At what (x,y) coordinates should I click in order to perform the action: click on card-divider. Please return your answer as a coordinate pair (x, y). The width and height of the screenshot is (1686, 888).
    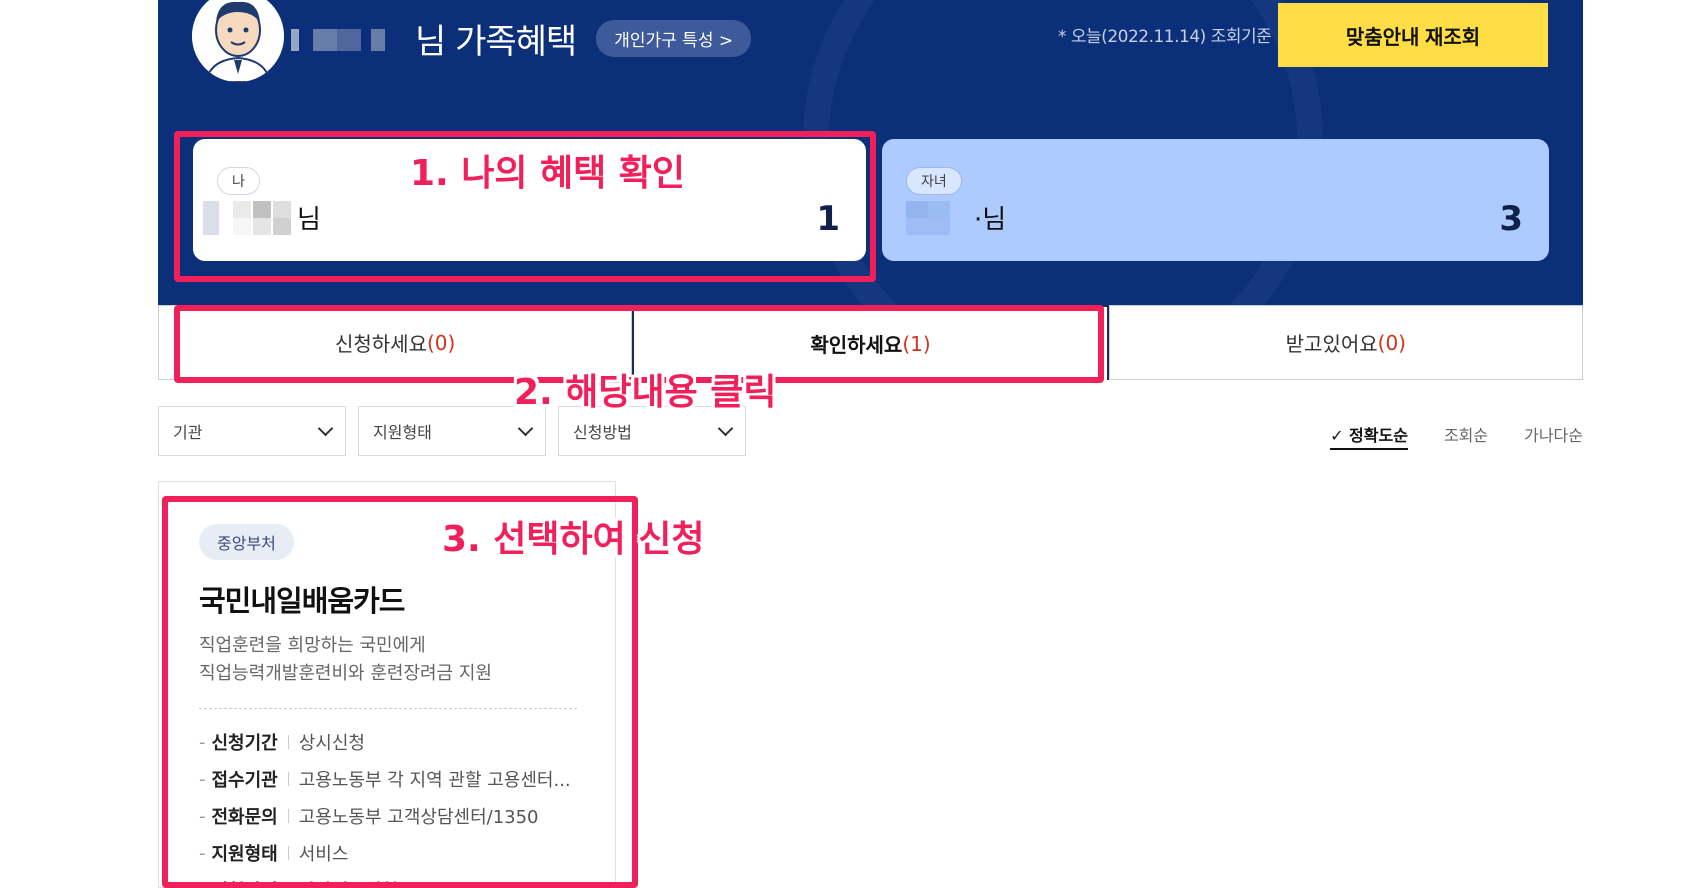
    Looking at the image, I should click on (388, 708).